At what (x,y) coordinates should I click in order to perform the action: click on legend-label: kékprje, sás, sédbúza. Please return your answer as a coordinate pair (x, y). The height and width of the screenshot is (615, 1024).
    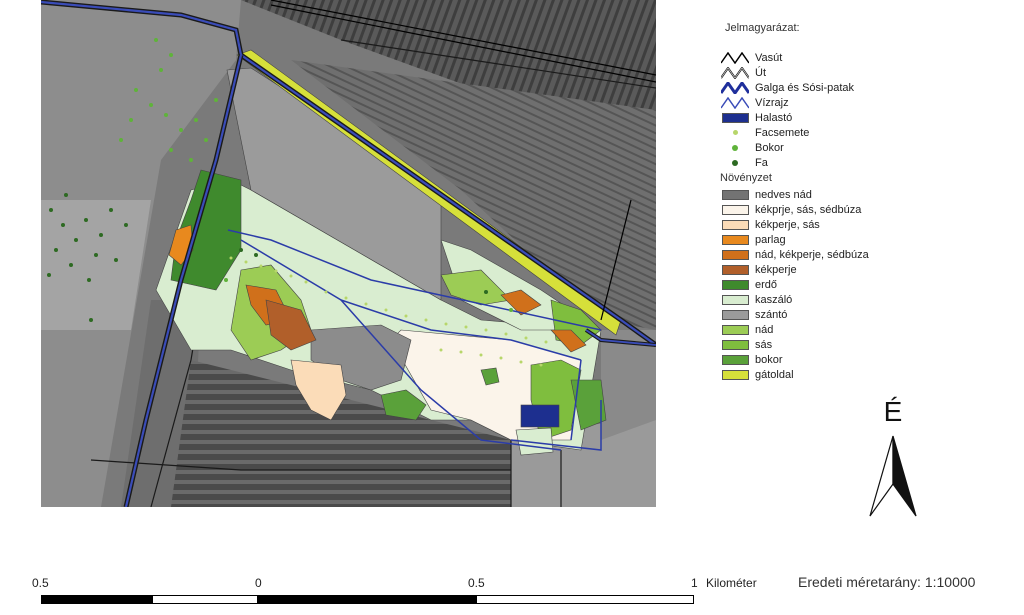
    Looking at the image, I should click on (808, 209).